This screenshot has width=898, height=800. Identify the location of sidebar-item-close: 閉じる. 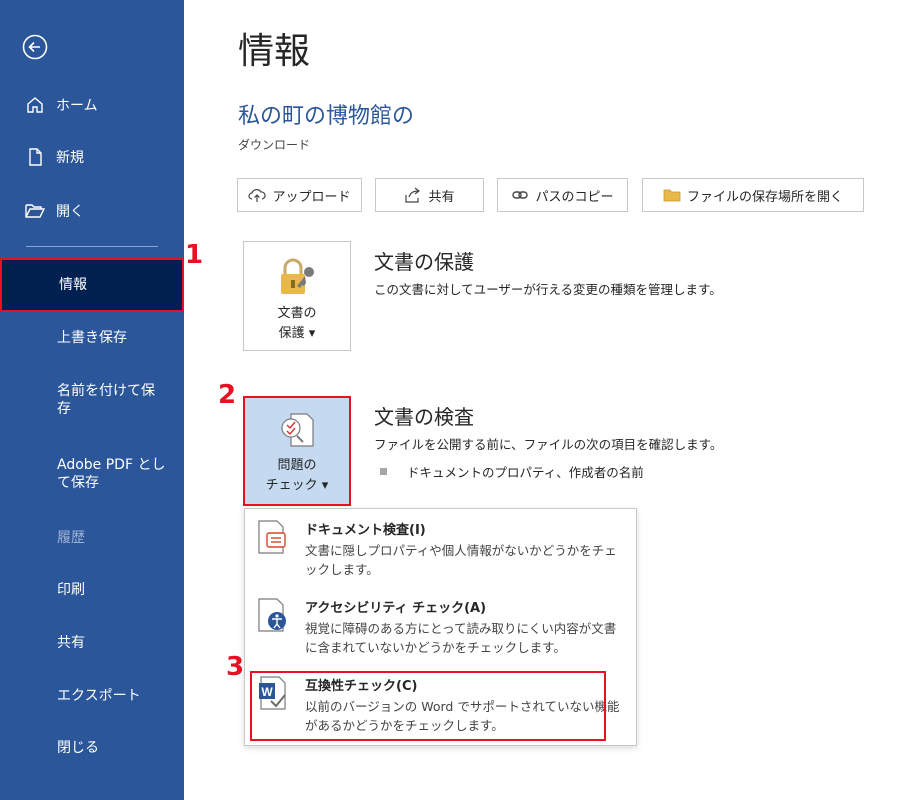
(92, 748).